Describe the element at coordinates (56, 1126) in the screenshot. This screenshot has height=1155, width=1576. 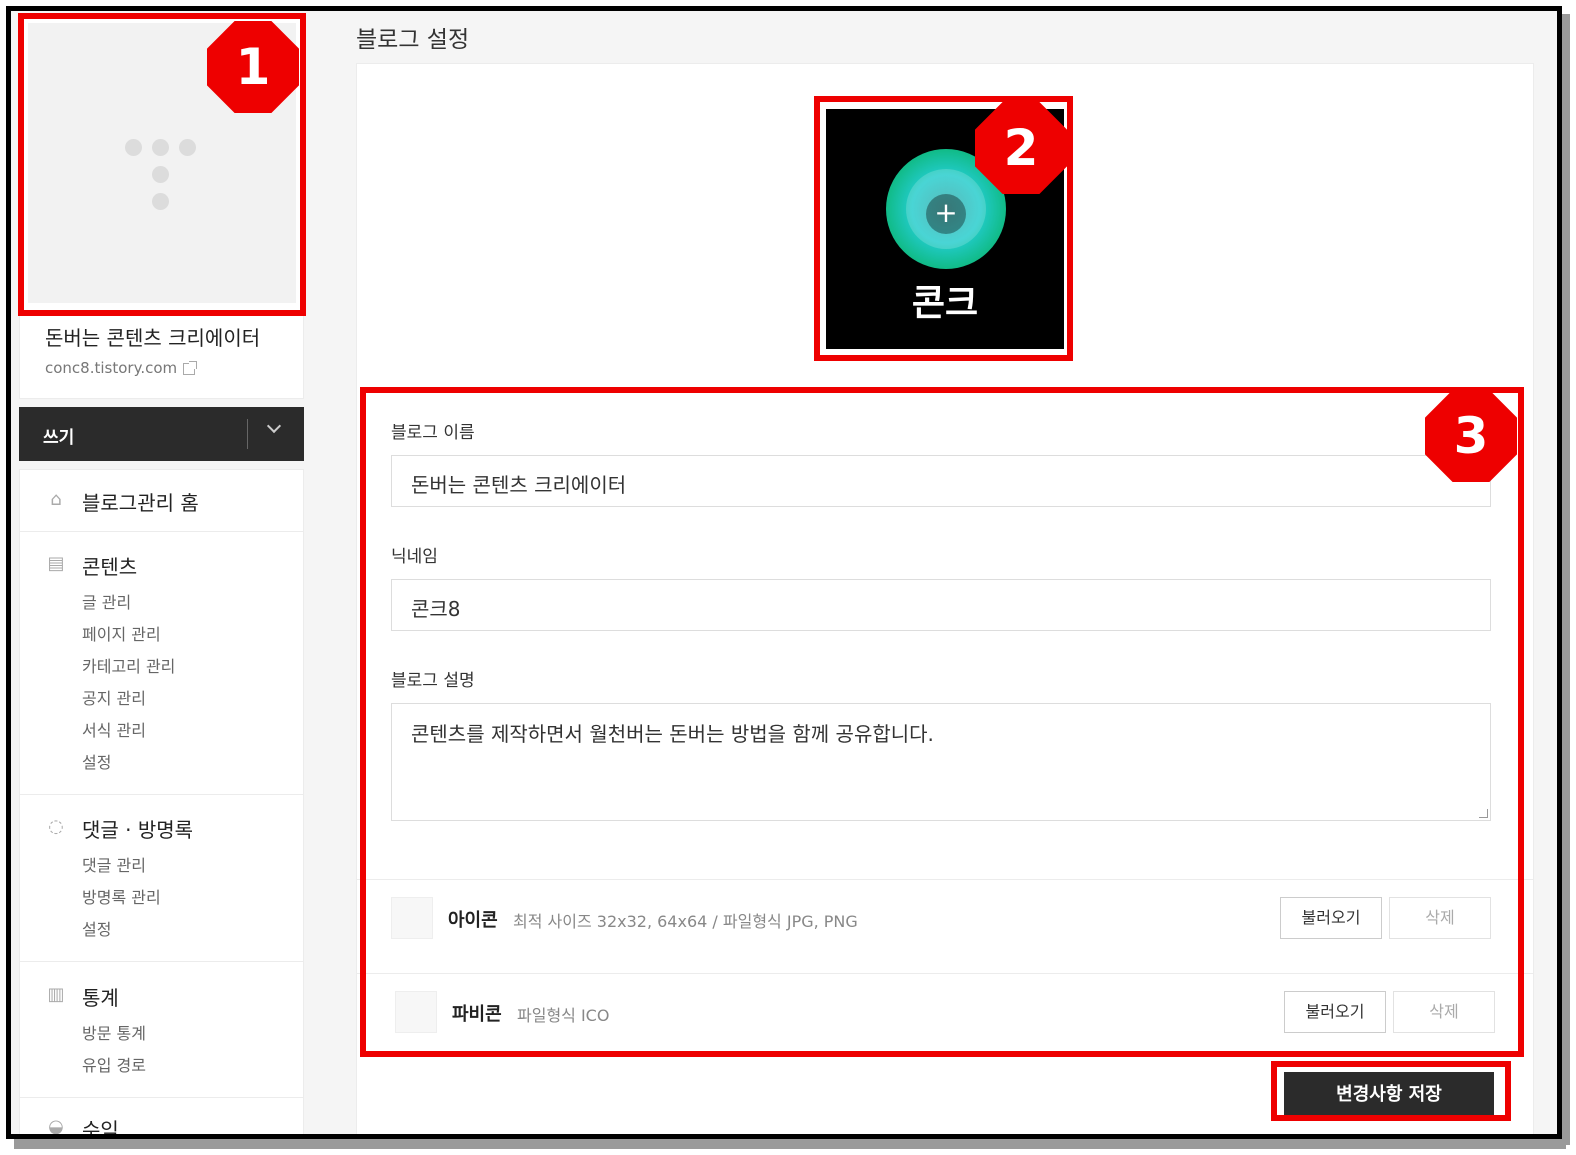
I see `coin-icon: ◒` at that location.